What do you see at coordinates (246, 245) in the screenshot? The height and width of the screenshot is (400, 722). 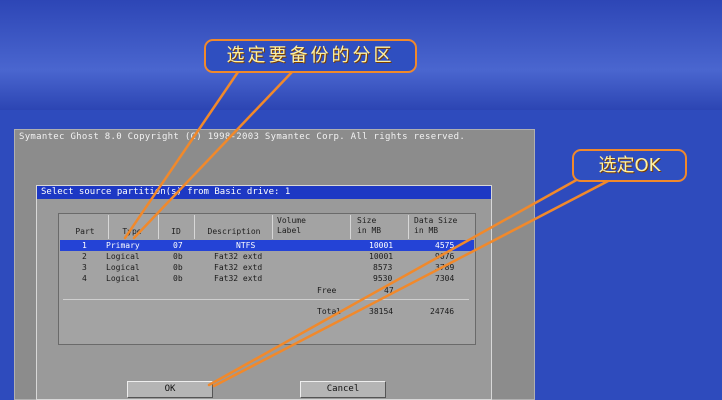 I see `cell-description: NTFS` at bounding box center [246, 245].